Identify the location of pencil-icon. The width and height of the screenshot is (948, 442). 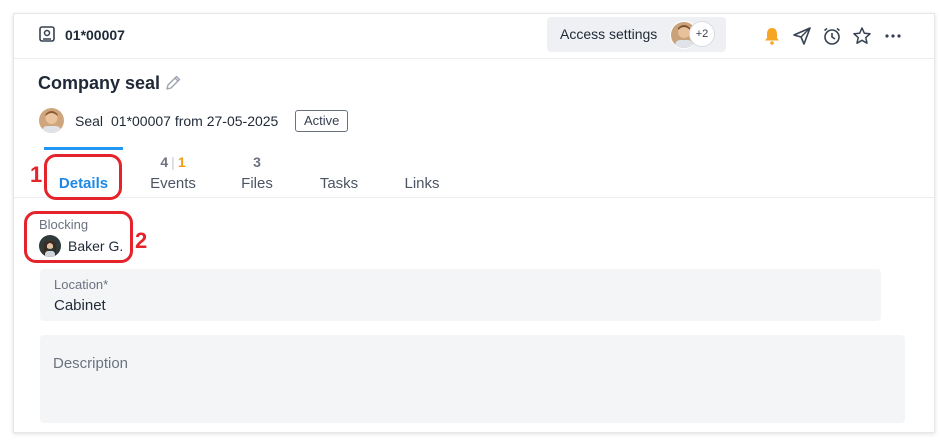
(173, 83).